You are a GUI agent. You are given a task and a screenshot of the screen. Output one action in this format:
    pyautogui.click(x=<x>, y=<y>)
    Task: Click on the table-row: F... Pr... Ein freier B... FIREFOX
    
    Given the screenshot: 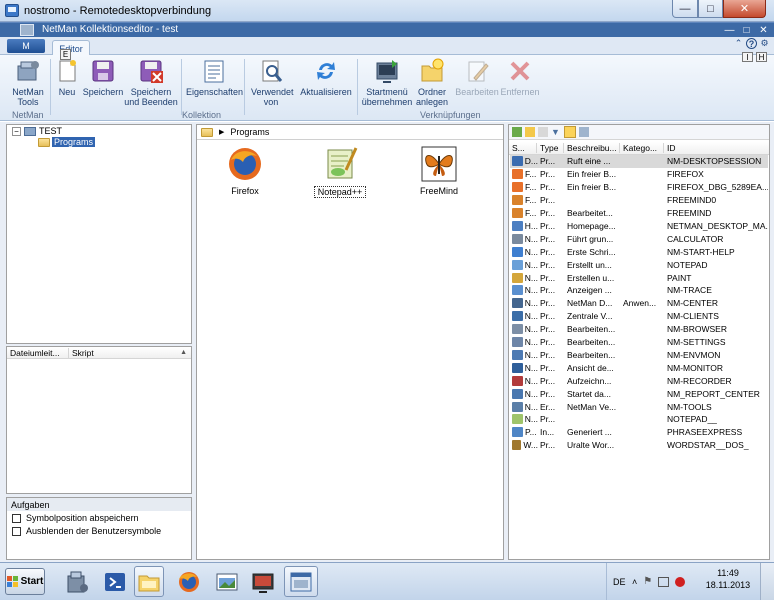 What is the action you would take?
    pyautogui.click(x=639, y=174)
    